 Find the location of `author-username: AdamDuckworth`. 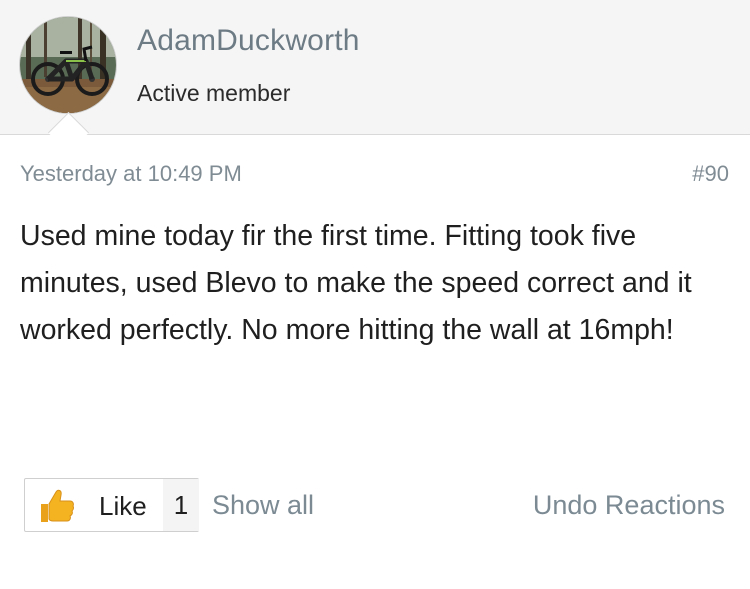

author-username: AdamDuckworth is located at coordinates (248, 41).